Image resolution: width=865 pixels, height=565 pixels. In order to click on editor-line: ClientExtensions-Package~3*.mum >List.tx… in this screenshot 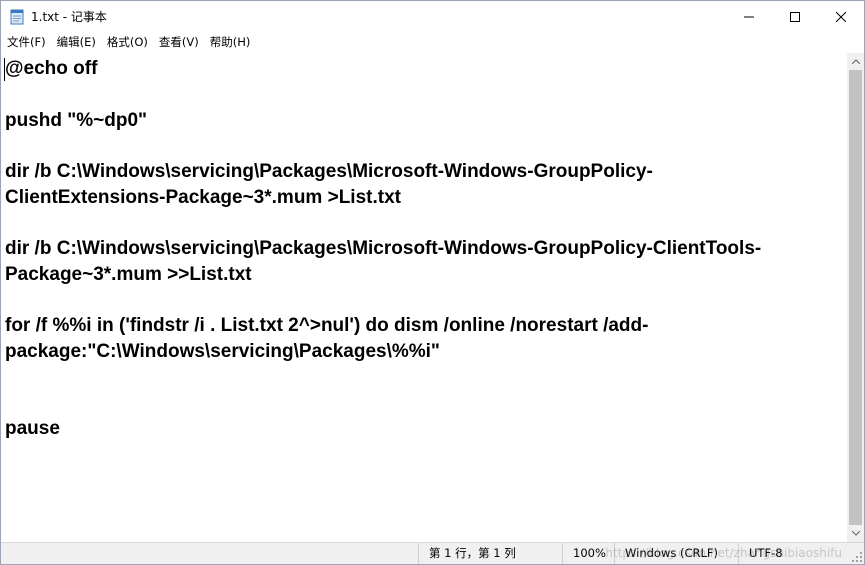, I will do `click(203, 197)`.